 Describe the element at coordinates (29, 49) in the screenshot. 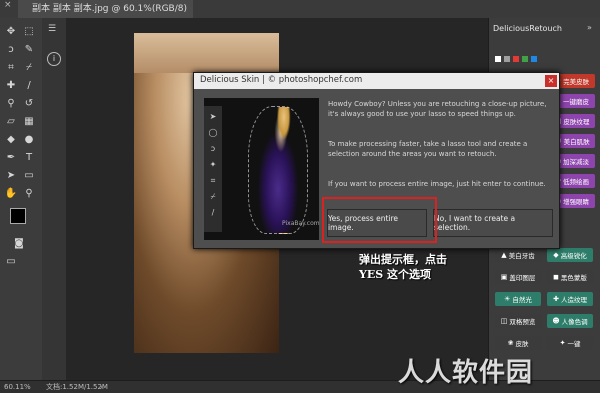

I see `quick-select-tool-icon: ✎` at that location.